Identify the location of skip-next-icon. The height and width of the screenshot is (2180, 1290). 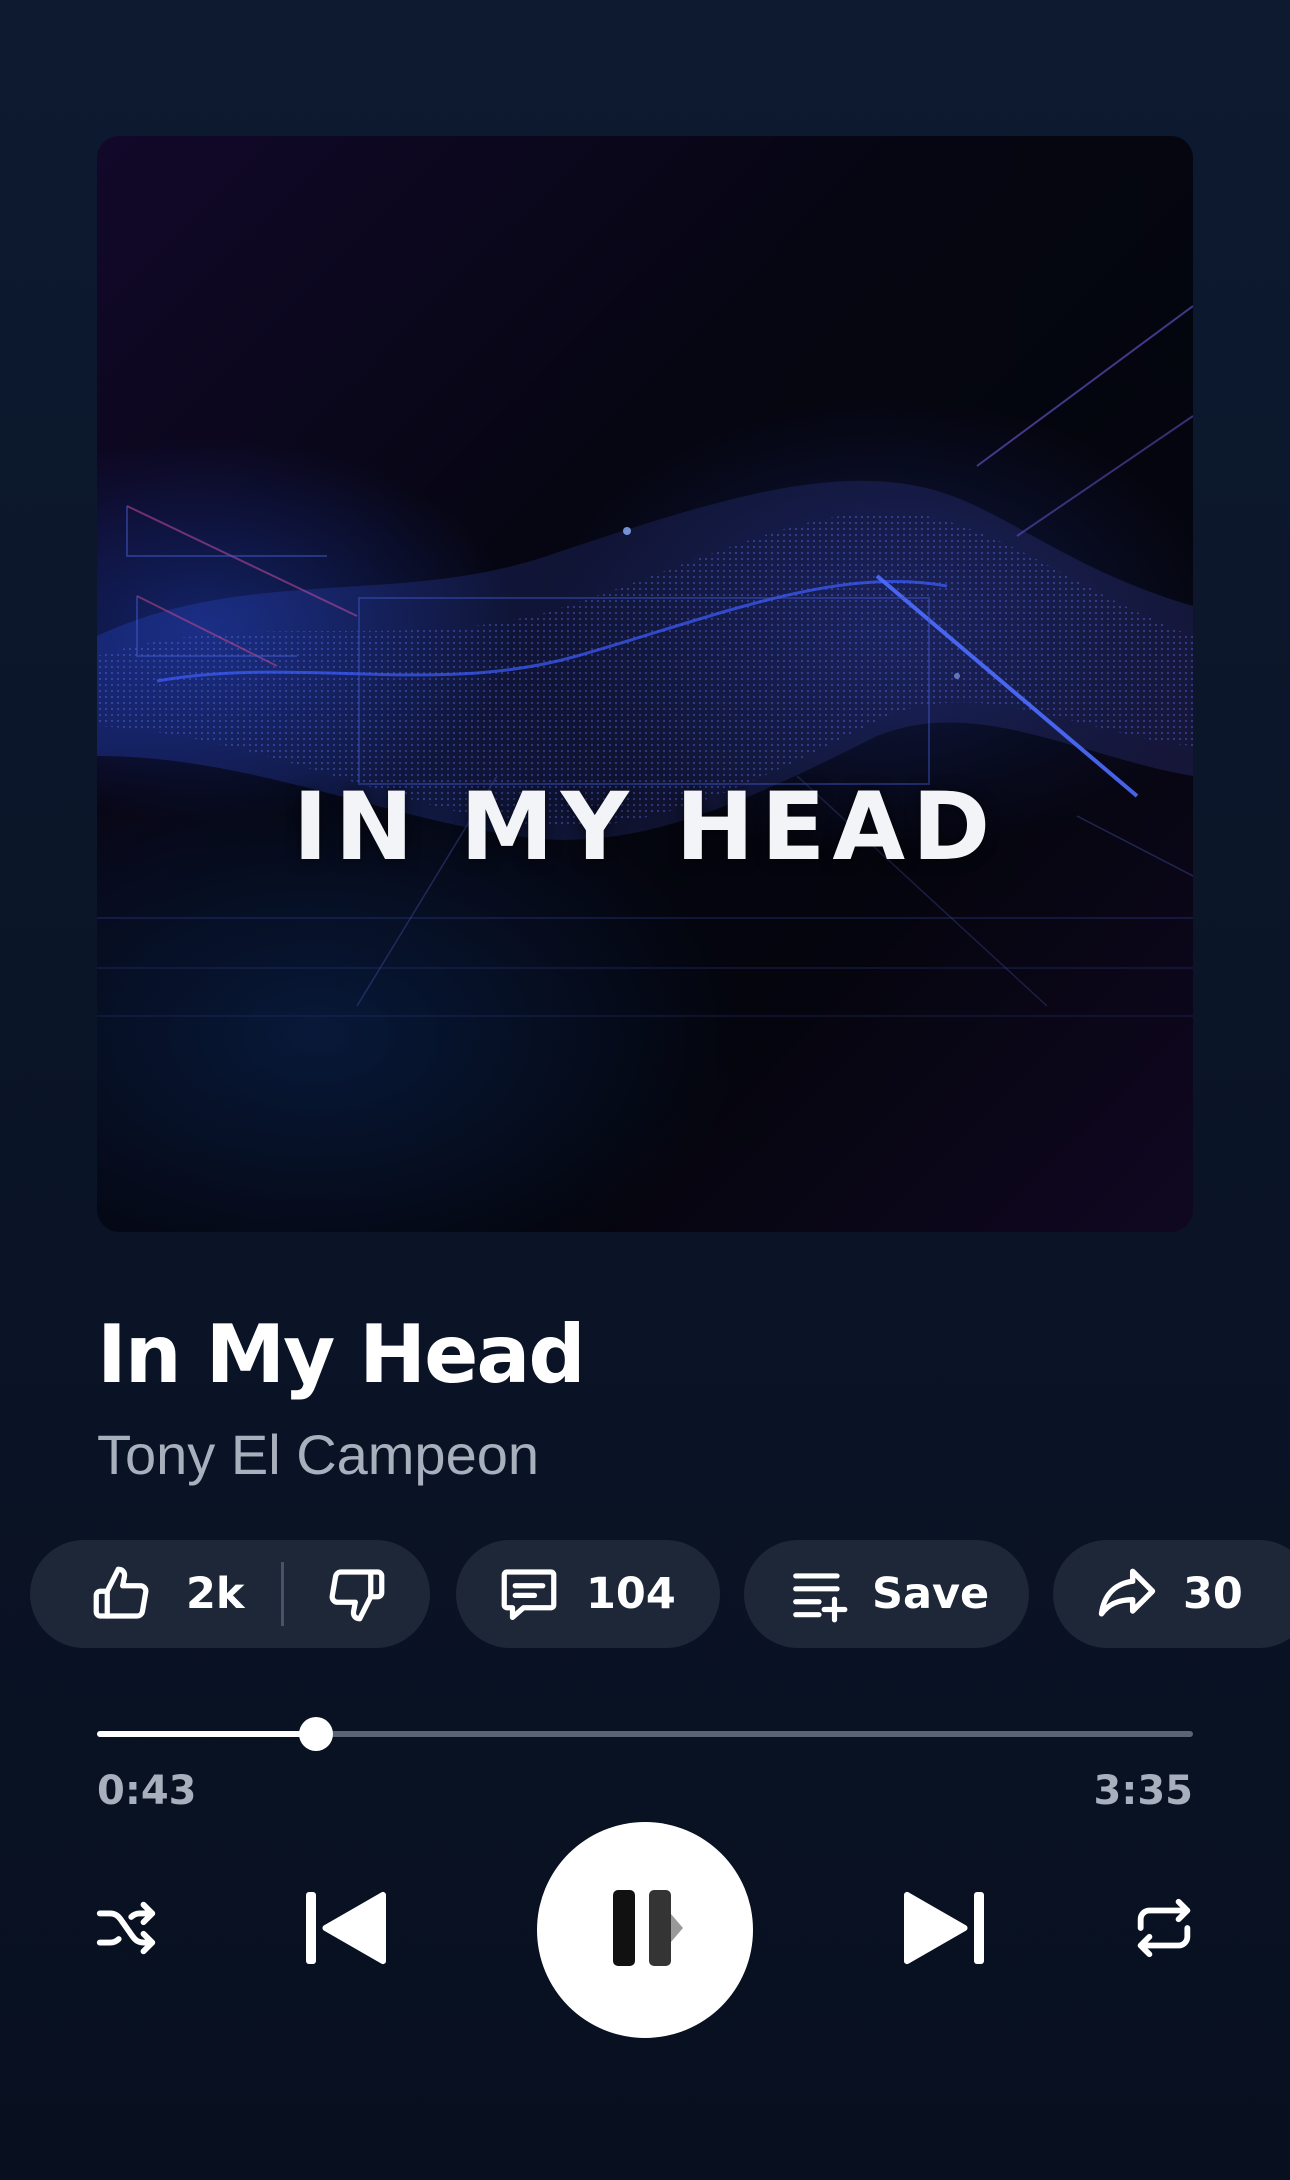
(942, 1930).